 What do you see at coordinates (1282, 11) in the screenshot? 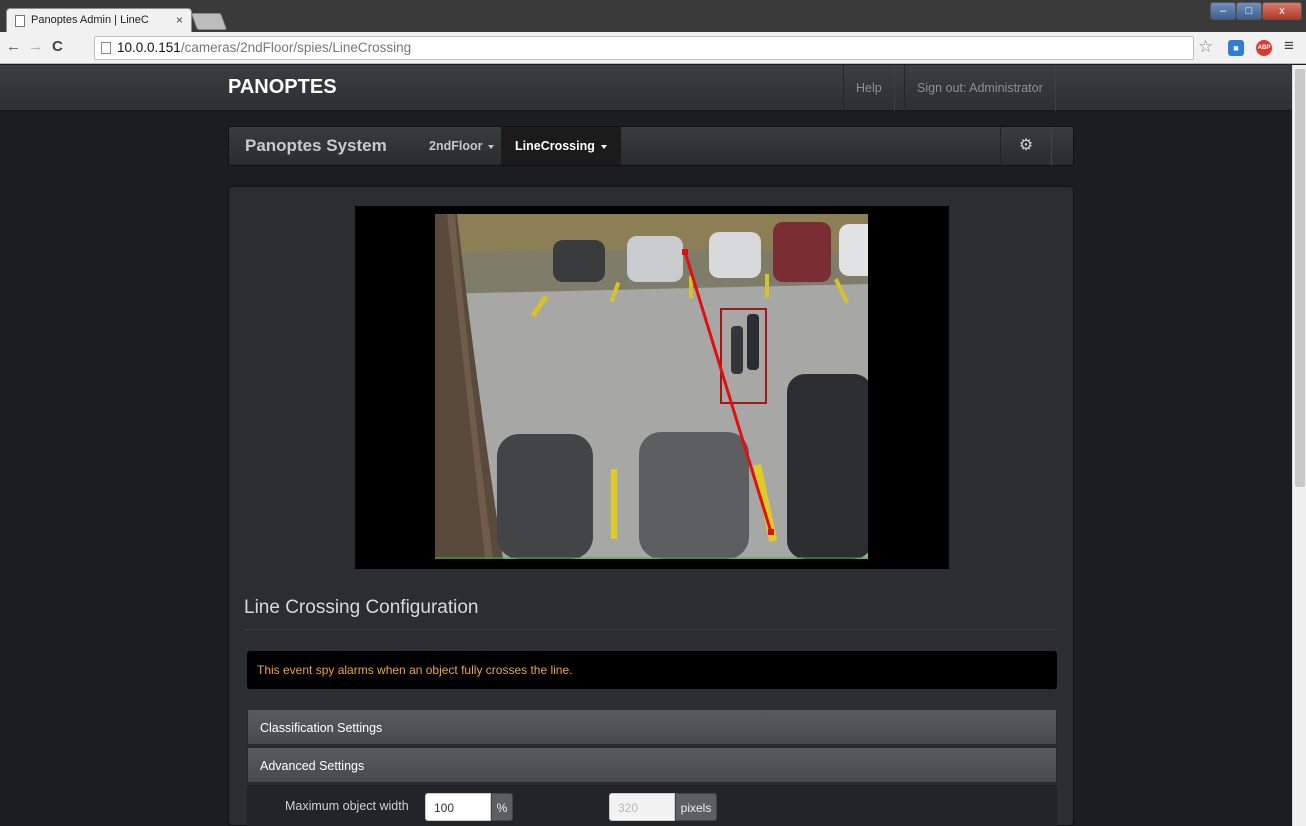
I see `close-window-button: x` at bounding box center [1282, 11].